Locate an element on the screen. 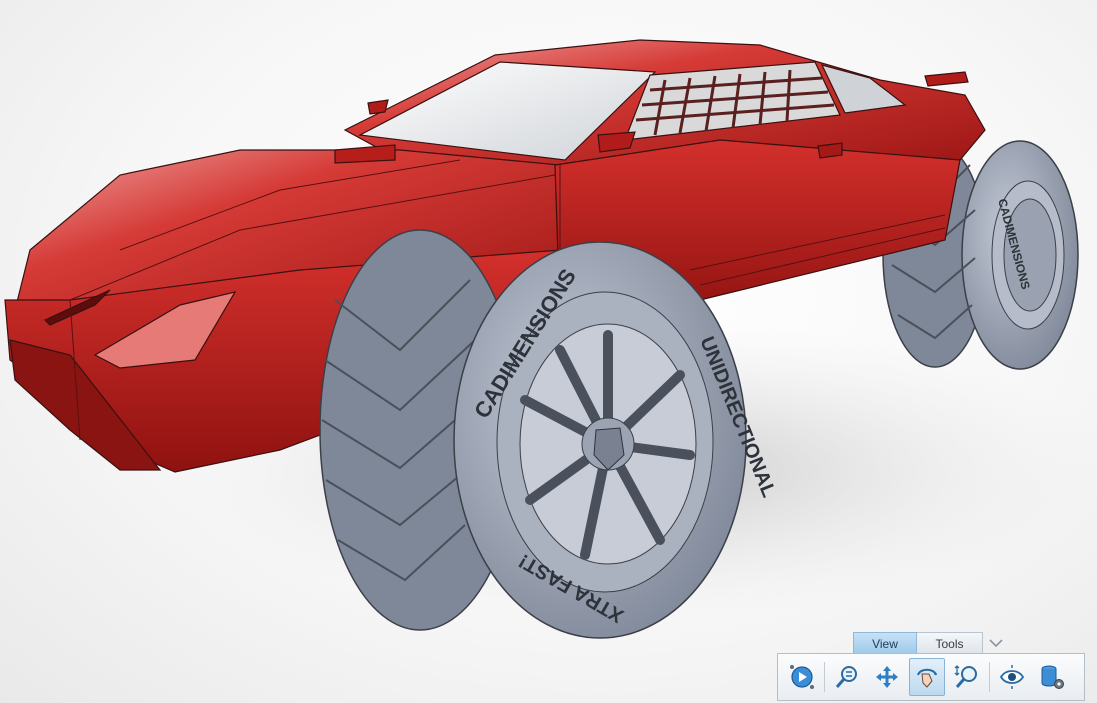 The width and height of the screenshot is (1097, 703). view-action-bar: View Tools is located at coordinates (937, 667).